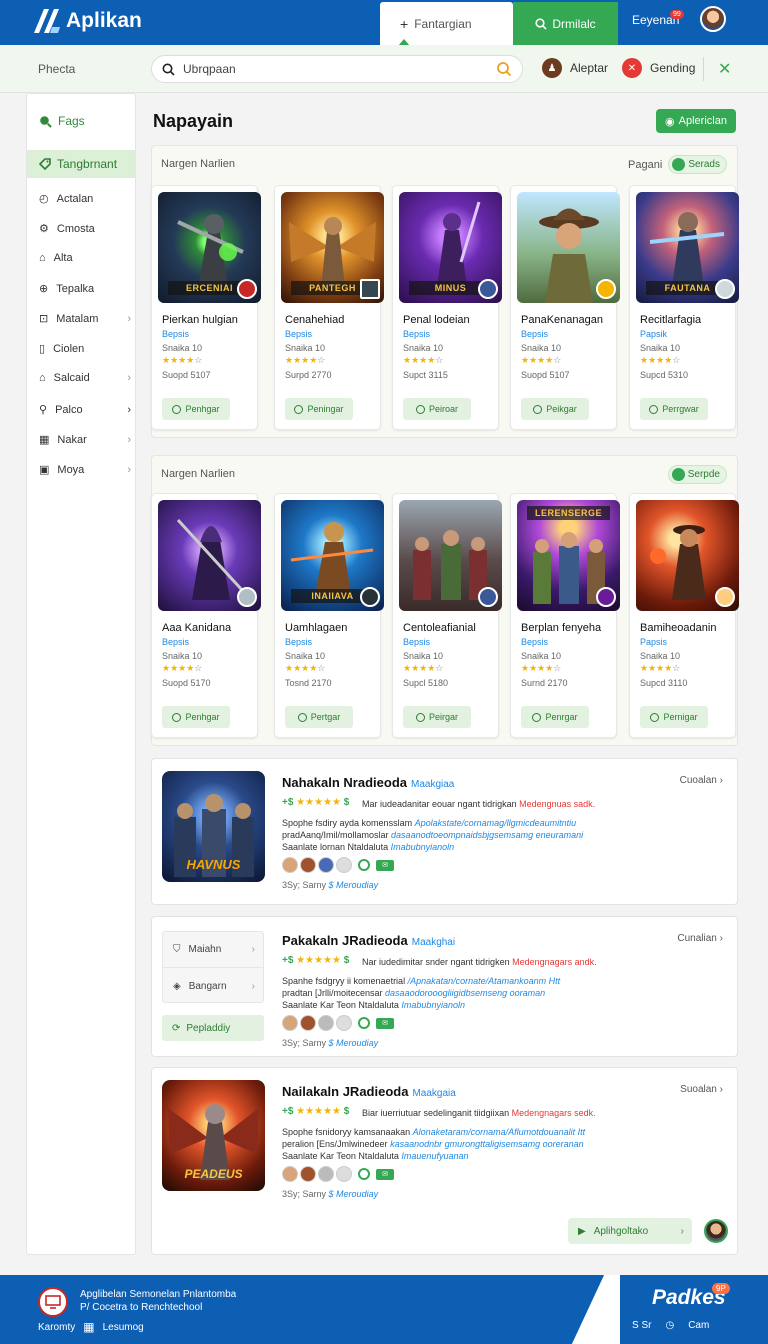 The height and width of the screenshot is (1344, 768). Describe the element at coordinates (484, 981) in the screenshot. I see `listing-line-link: /Apnakatan/cornate/Atamankoanm Htt` at that location.